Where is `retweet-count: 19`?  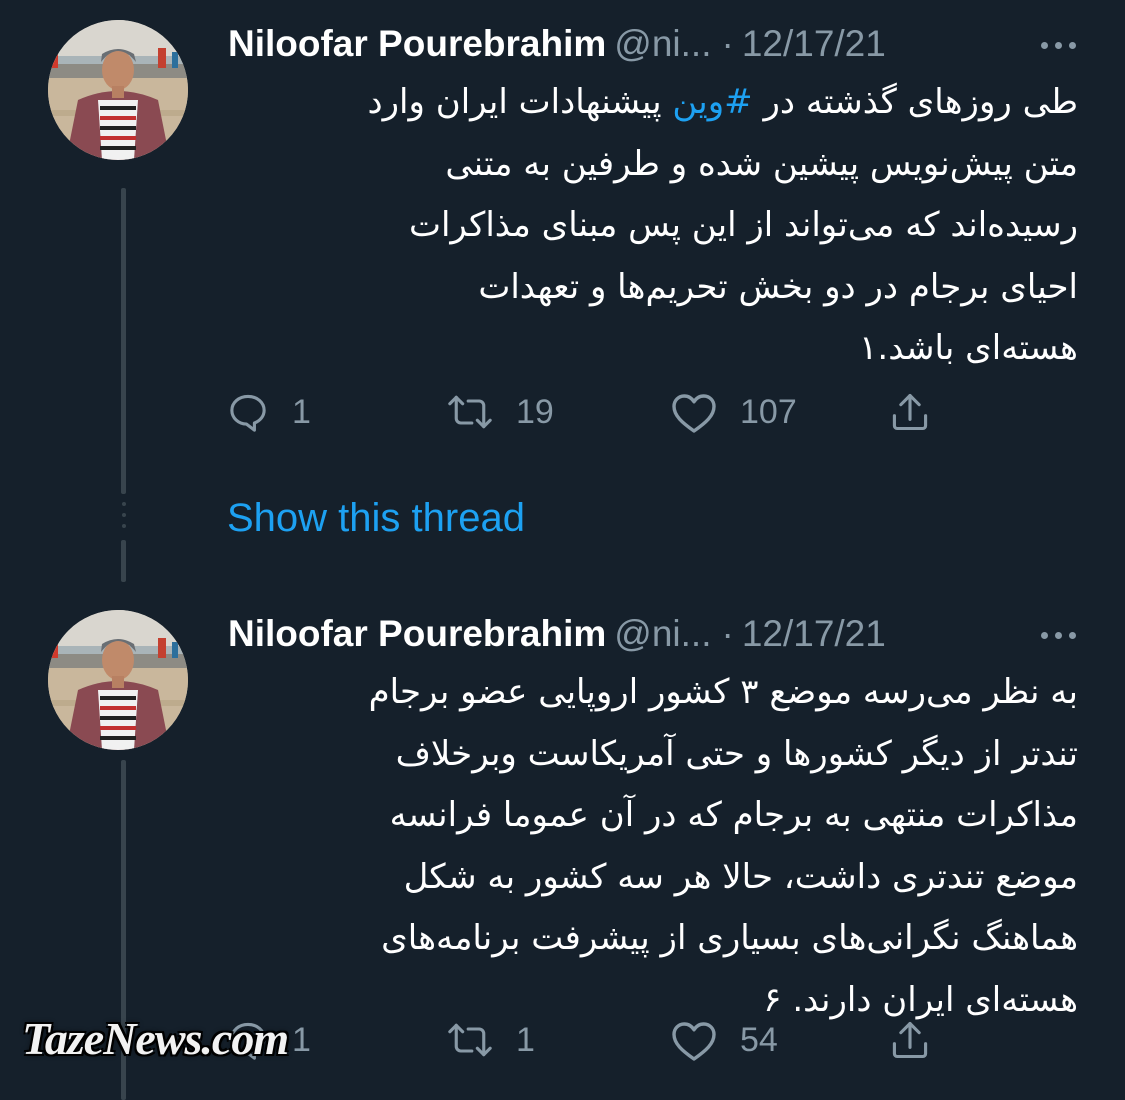 retweet-count: 19 is located at coordinates (535, 411).